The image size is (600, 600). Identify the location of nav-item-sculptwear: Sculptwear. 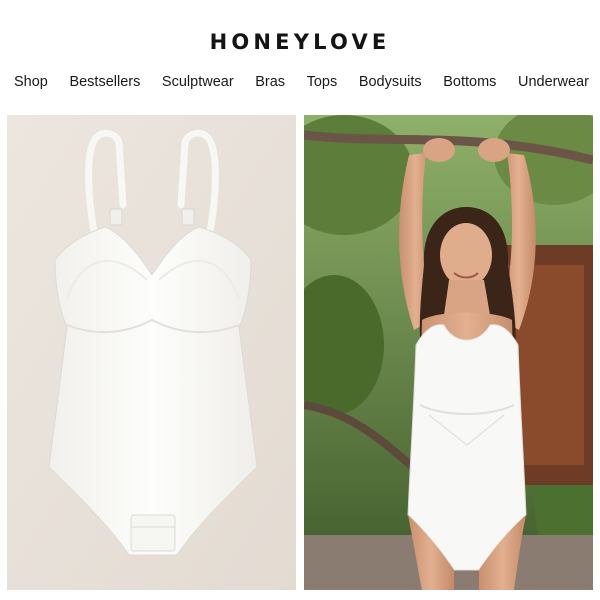
(198, 85).